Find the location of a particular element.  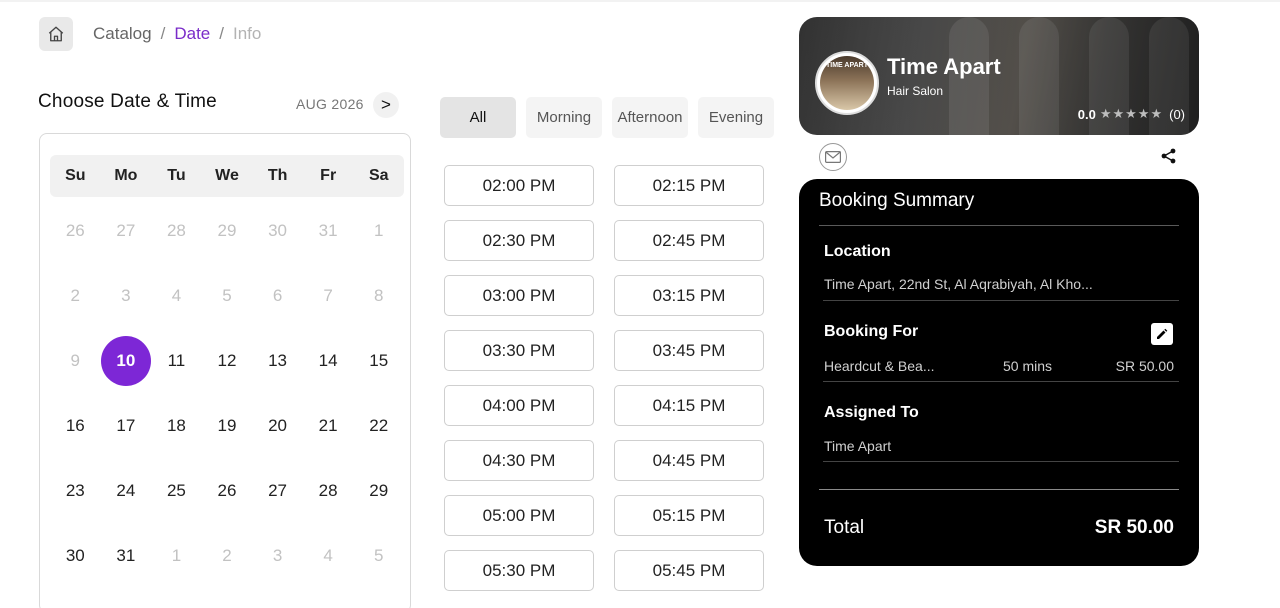

time-slot-button: 02:30 PM is located at coordinates (519, 240).